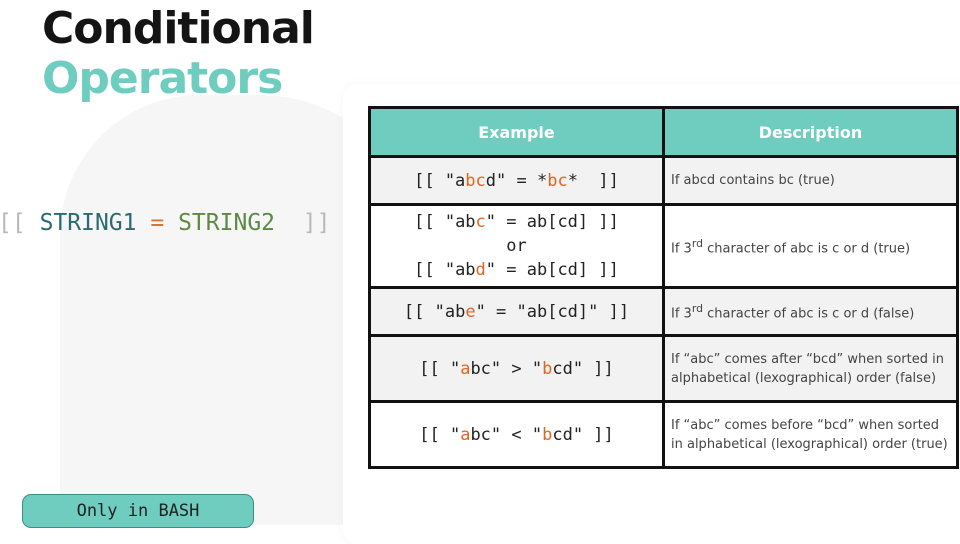 This screenshot has height=544, width=960. Describe the element at coordinates (516, 434) in the screenshot. I see `example-cell: [[ "abc" < "bcd" ]]` at that location.